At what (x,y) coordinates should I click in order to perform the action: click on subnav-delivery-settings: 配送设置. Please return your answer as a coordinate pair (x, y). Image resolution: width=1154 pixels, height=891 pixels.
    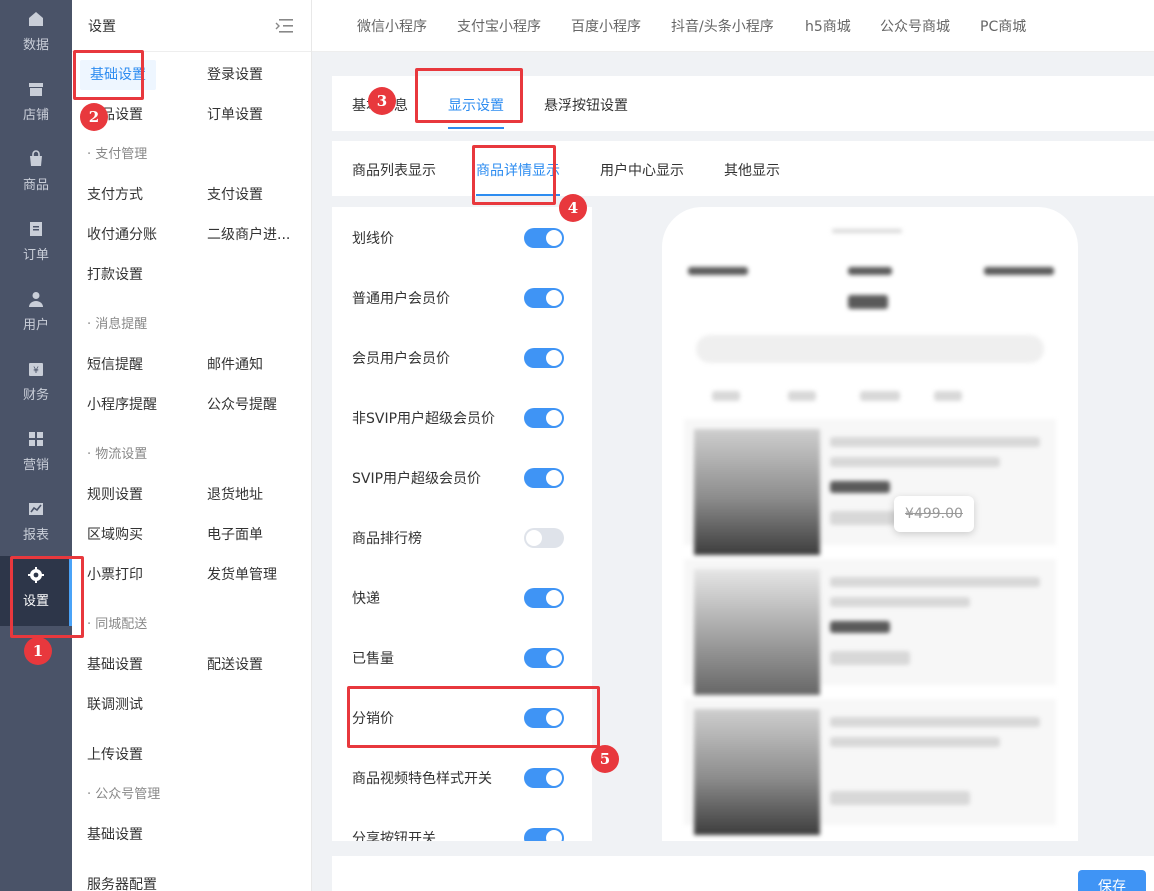
    Looking at the image, I should click on (235, 665).